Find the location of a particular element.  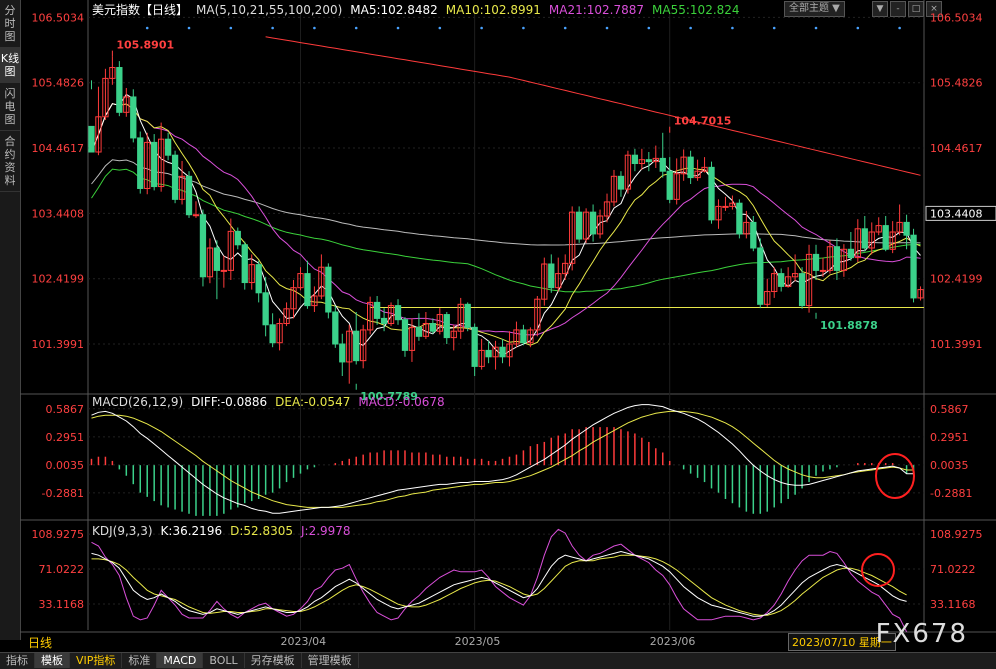

y-tick-right: 108.9275 is located at coordinates (956, 534).